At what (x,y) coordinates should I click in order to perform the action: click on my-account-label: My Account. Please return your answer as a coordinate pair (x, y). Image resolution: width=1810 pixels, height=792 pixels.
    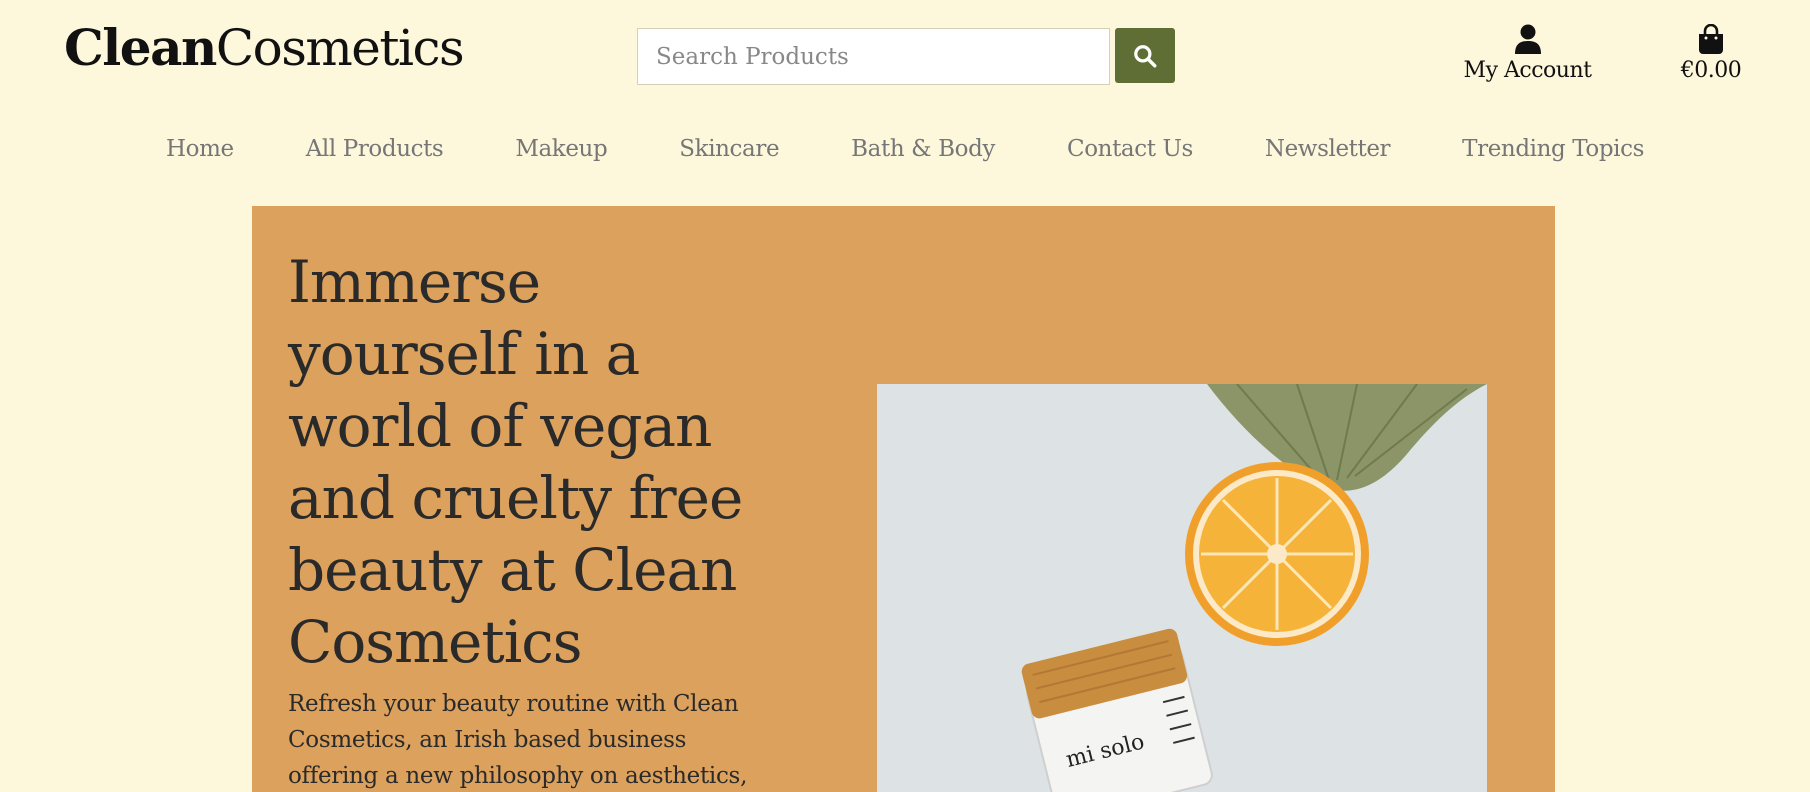
    Looking at the image, I should click on (1527, 70).